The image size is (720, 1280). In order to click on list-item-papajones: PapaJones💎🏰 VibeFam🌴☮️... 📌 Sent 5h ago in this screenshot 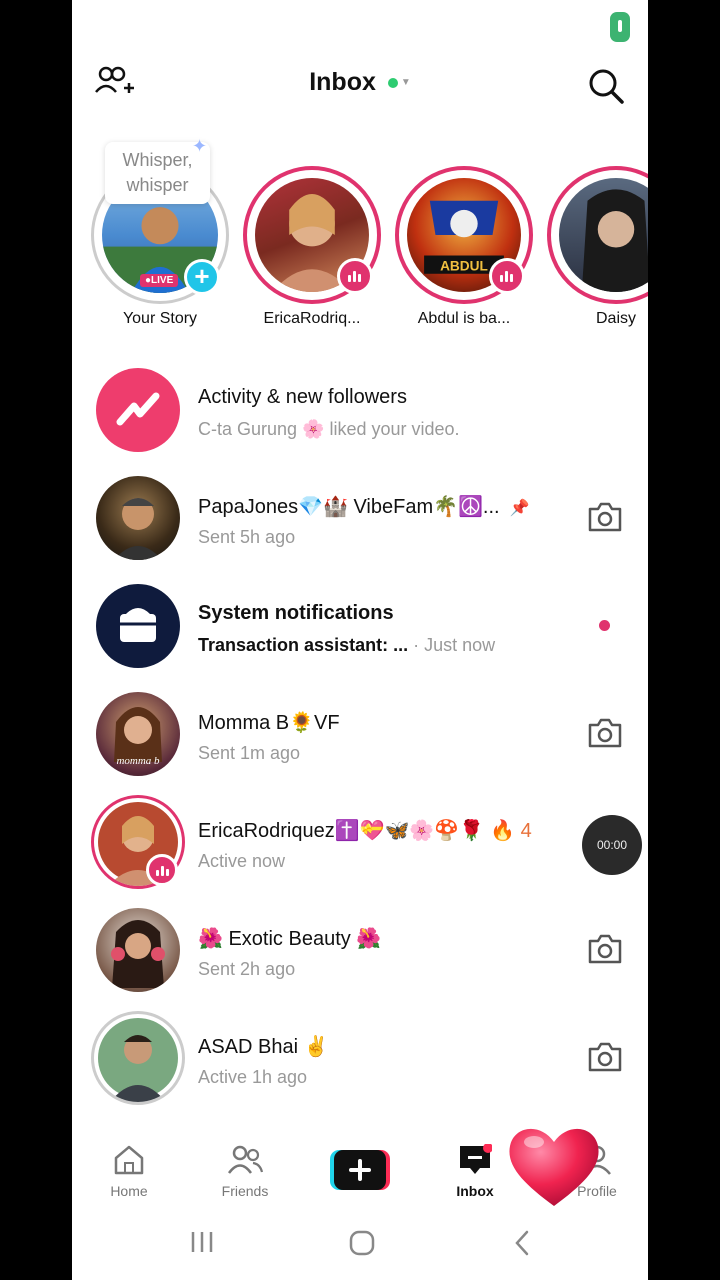, I will do `click(360, 518)`.